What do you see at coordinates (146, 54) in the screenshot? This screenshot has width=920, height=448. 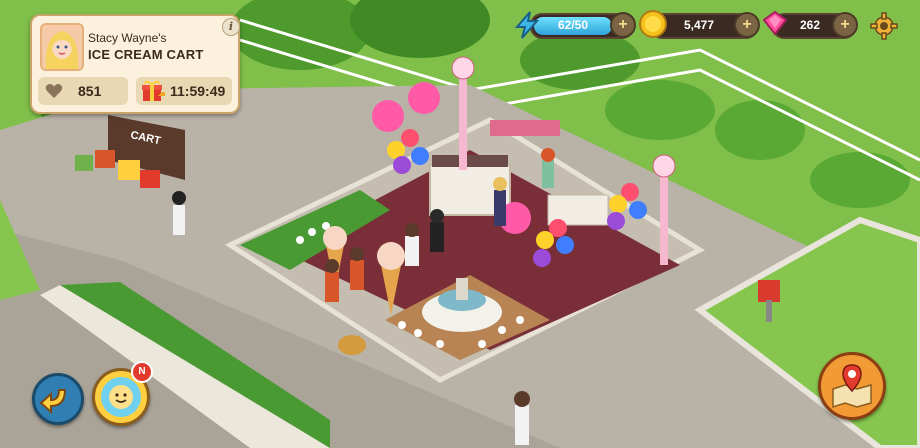 I see `shop-name: ICE CREAM CART` at bounding box center [146, 54].